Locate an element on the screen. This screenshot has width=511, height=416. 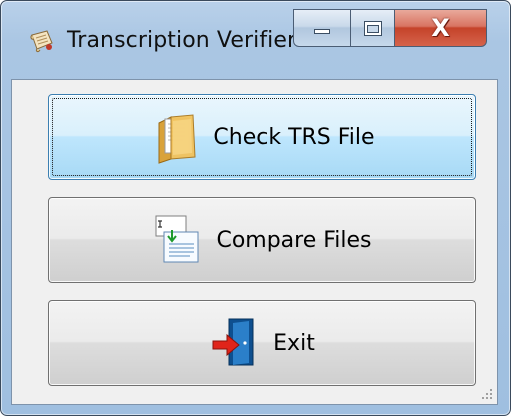
minimize-button is located at coordinates (322, 28).